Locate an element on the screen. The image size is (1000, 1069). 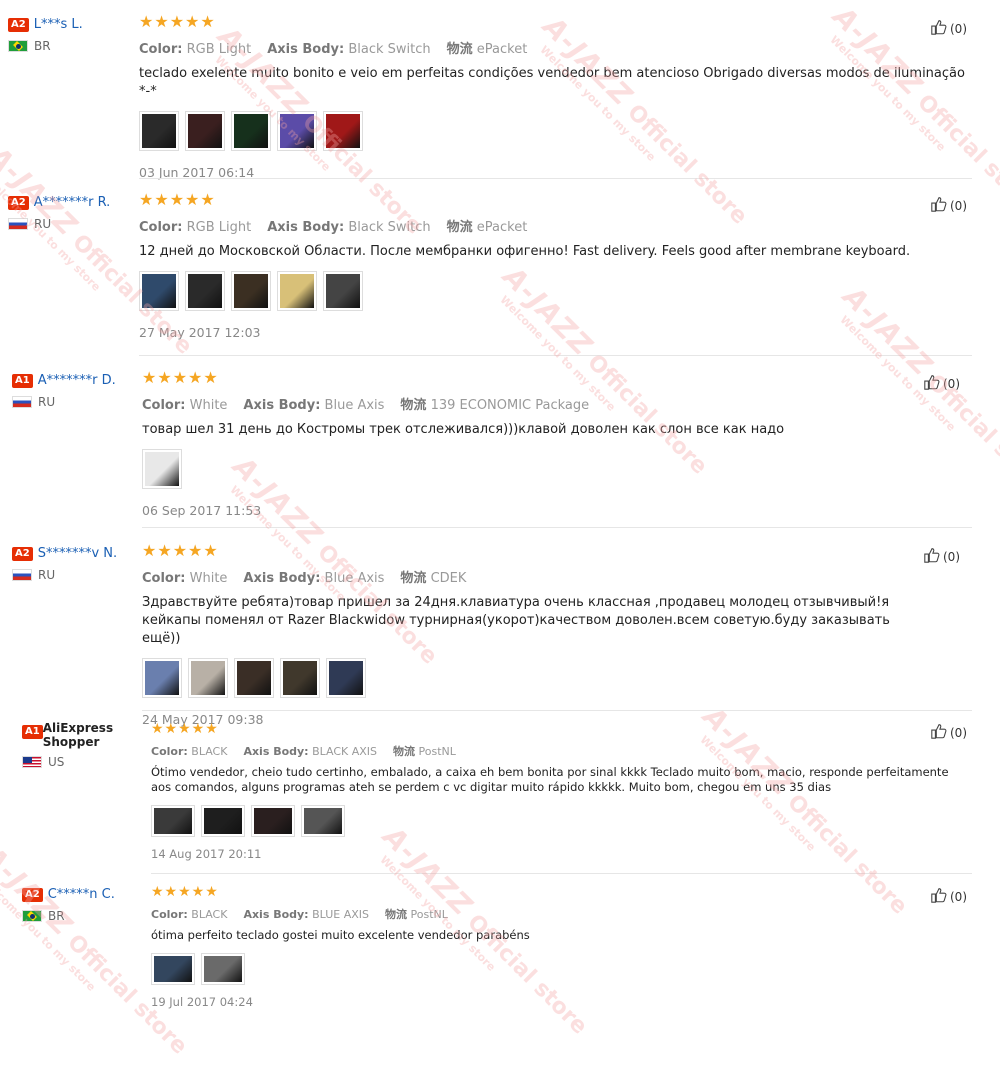
reviewer-name: L***s L. is located at coordinates (58, 24).